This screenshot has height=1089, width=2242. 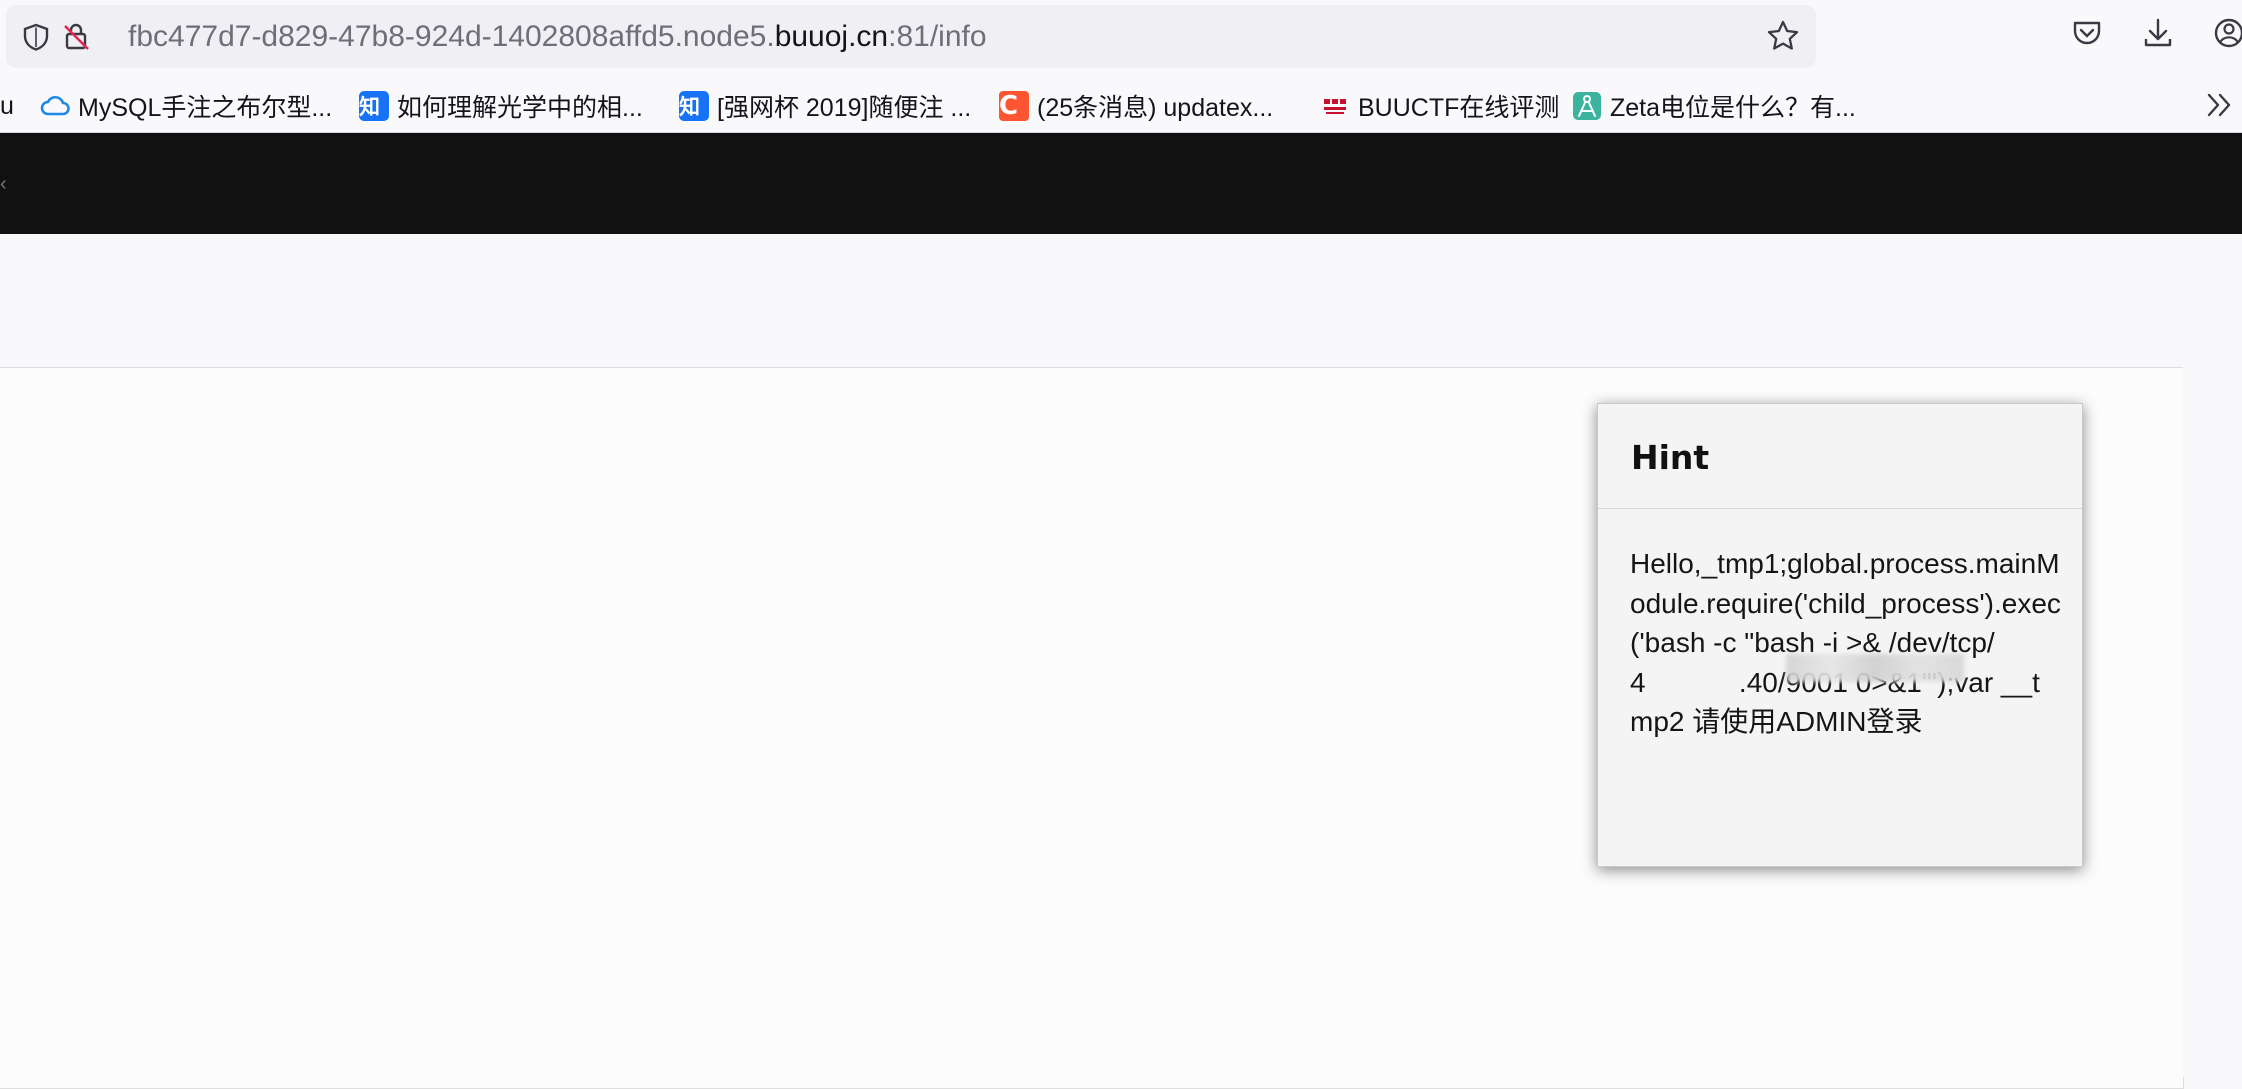 I want to click on bookmark-star-icon, so click(x=1783, y=36).